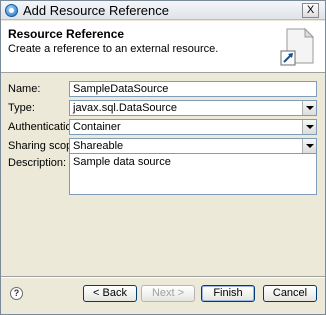  What do you see at coordinates (37, 163) in the screenshot?
I see `description-label: Description:` at bounding box center [37, 163].